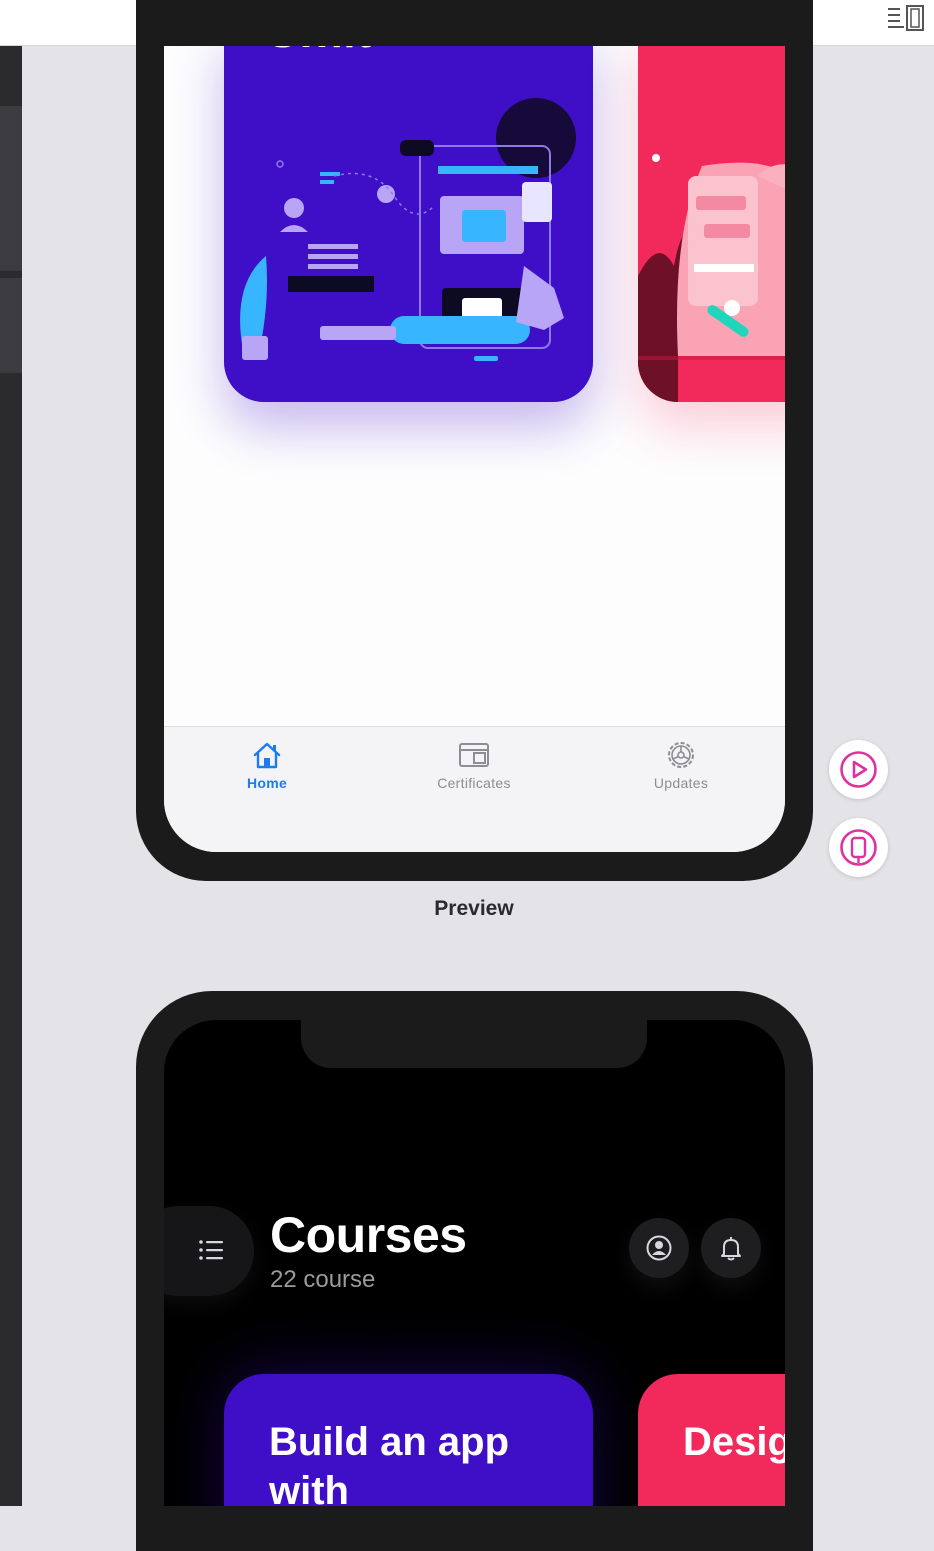  I want to click on preview-label: Preview, so click(474, 908).